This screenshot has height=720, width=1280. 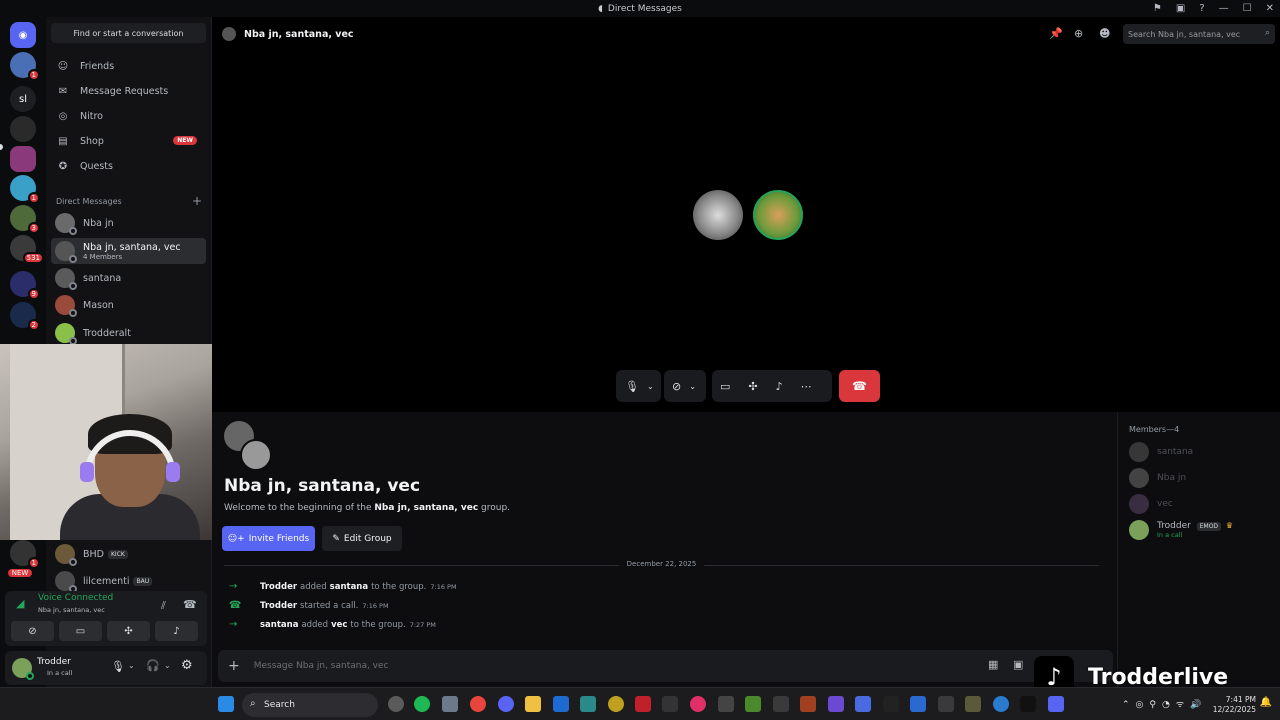 What do you see at coordinates (128, 91) in the screenshot?
I see `nav-message-requests: ✉ Message Requests` at bounding box center [128, 91].